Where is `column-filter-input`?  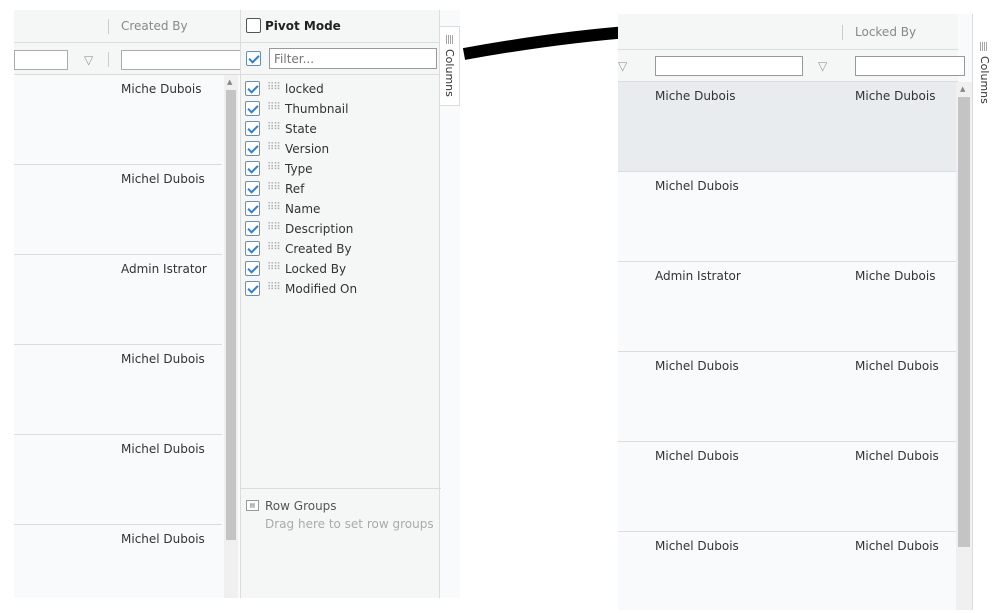 column-filter-input is located at coordinates (353, 58).